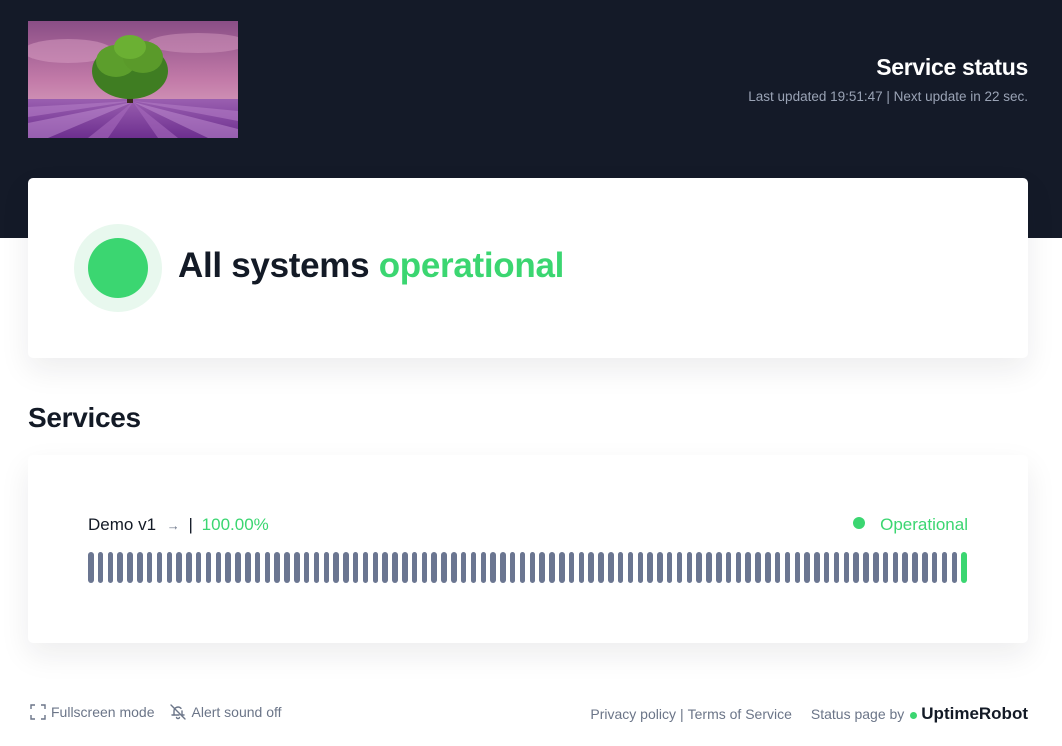 This screenshot has width=1062, height=746. Describe the element at coordinates (122, 524) in the screenshot. I see `service-name: Demo v1` at that location.